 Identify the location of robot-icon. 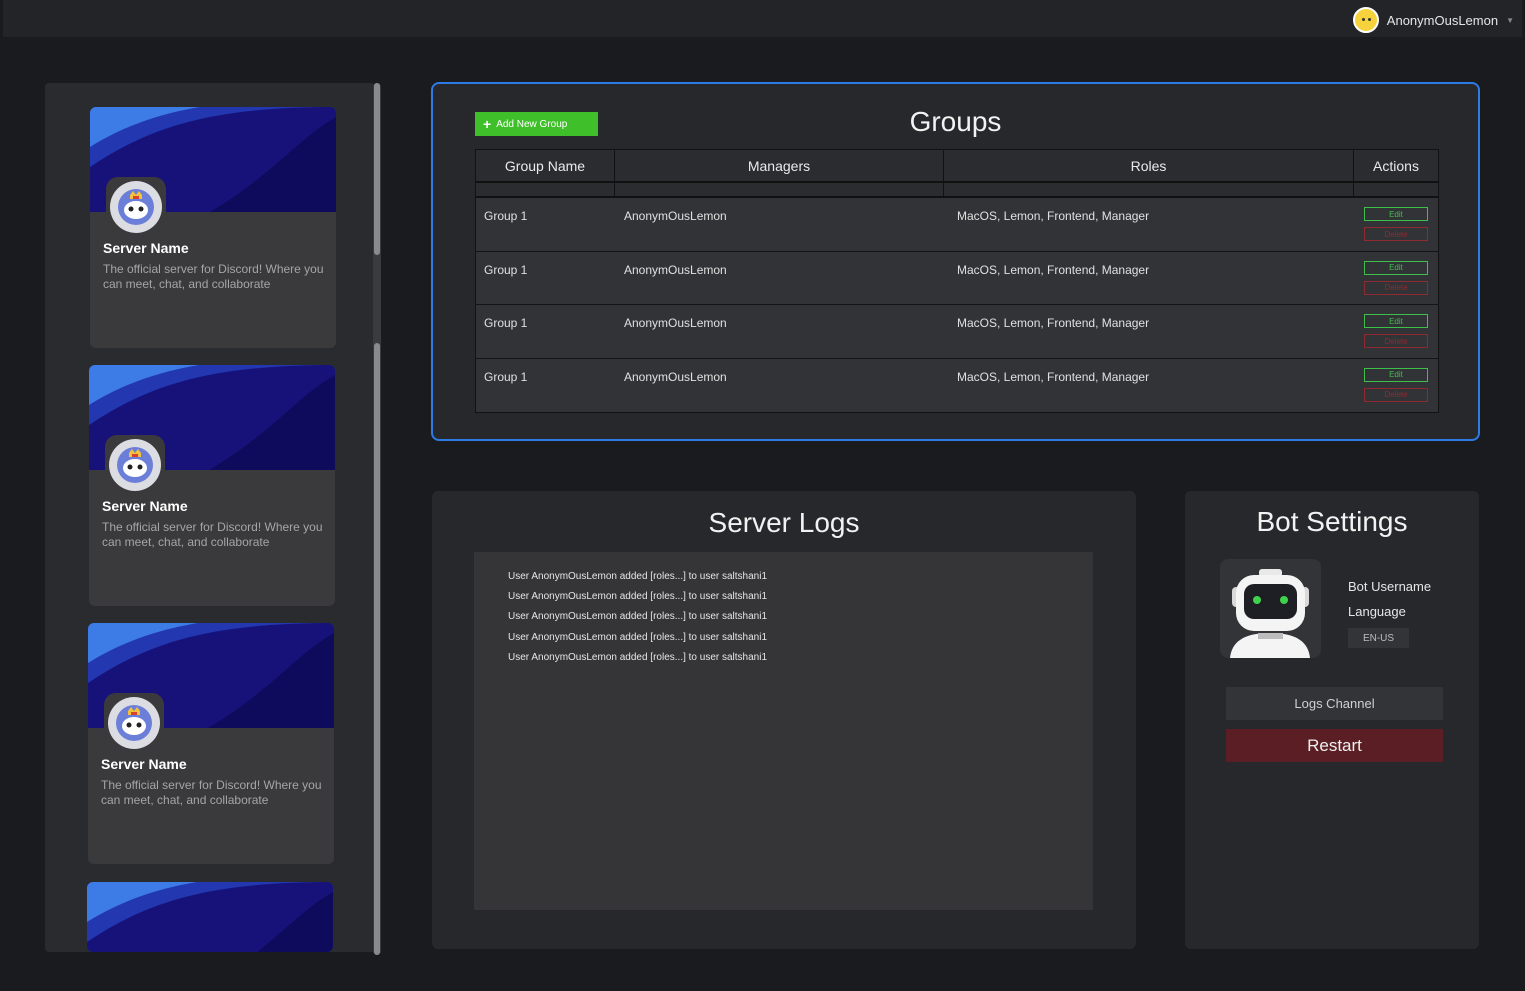
(1270, 613).